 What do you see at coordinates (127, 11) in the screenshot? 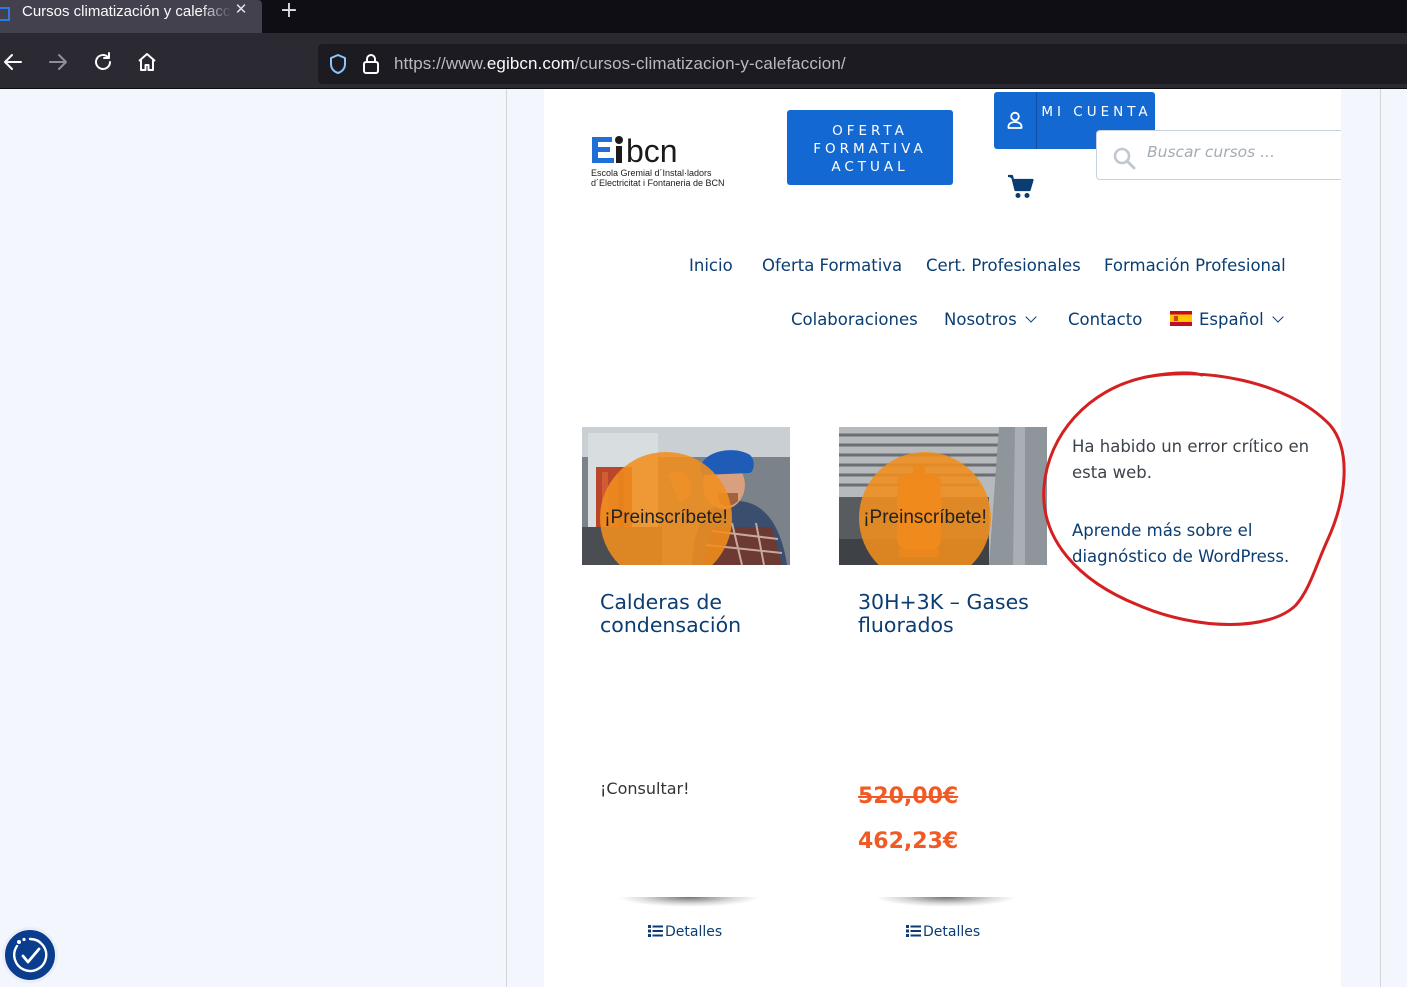
I see `tab-title: Cursos climatización y calefacción` at bounding box center [127, 11].